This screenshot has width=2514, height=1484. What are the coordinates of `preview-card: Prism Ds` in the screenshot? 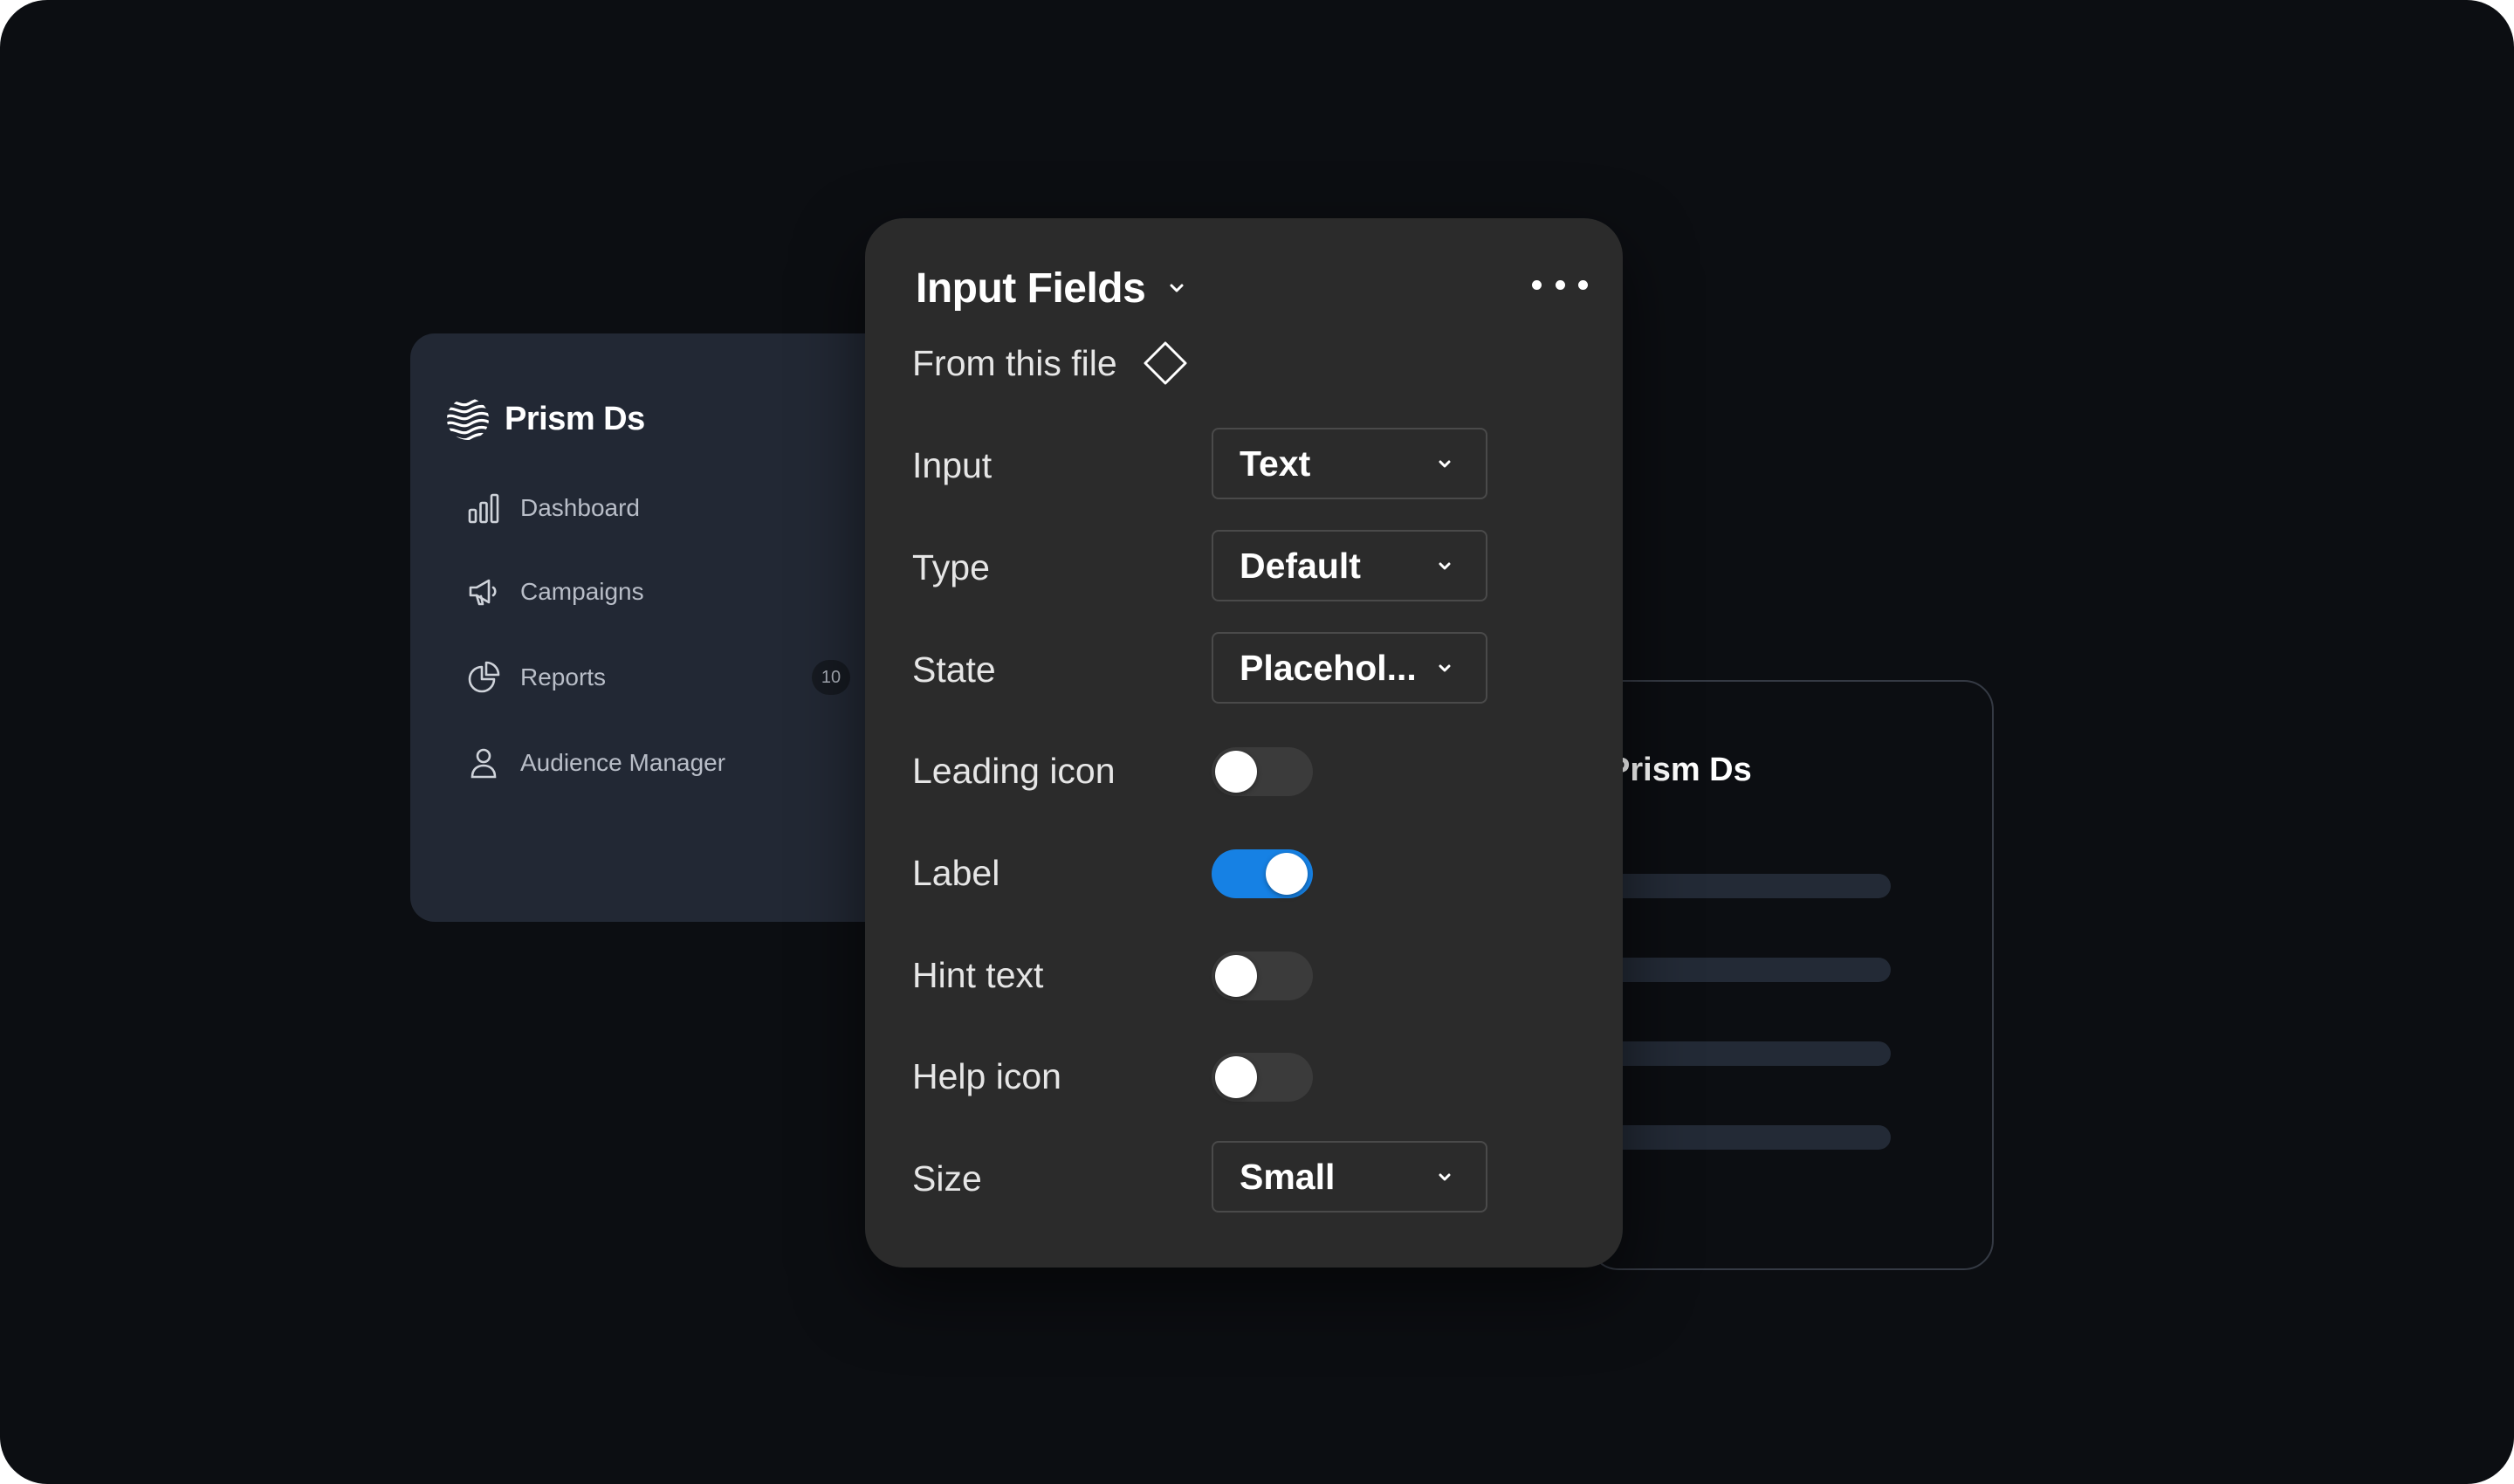 It's located at (1791, 975).